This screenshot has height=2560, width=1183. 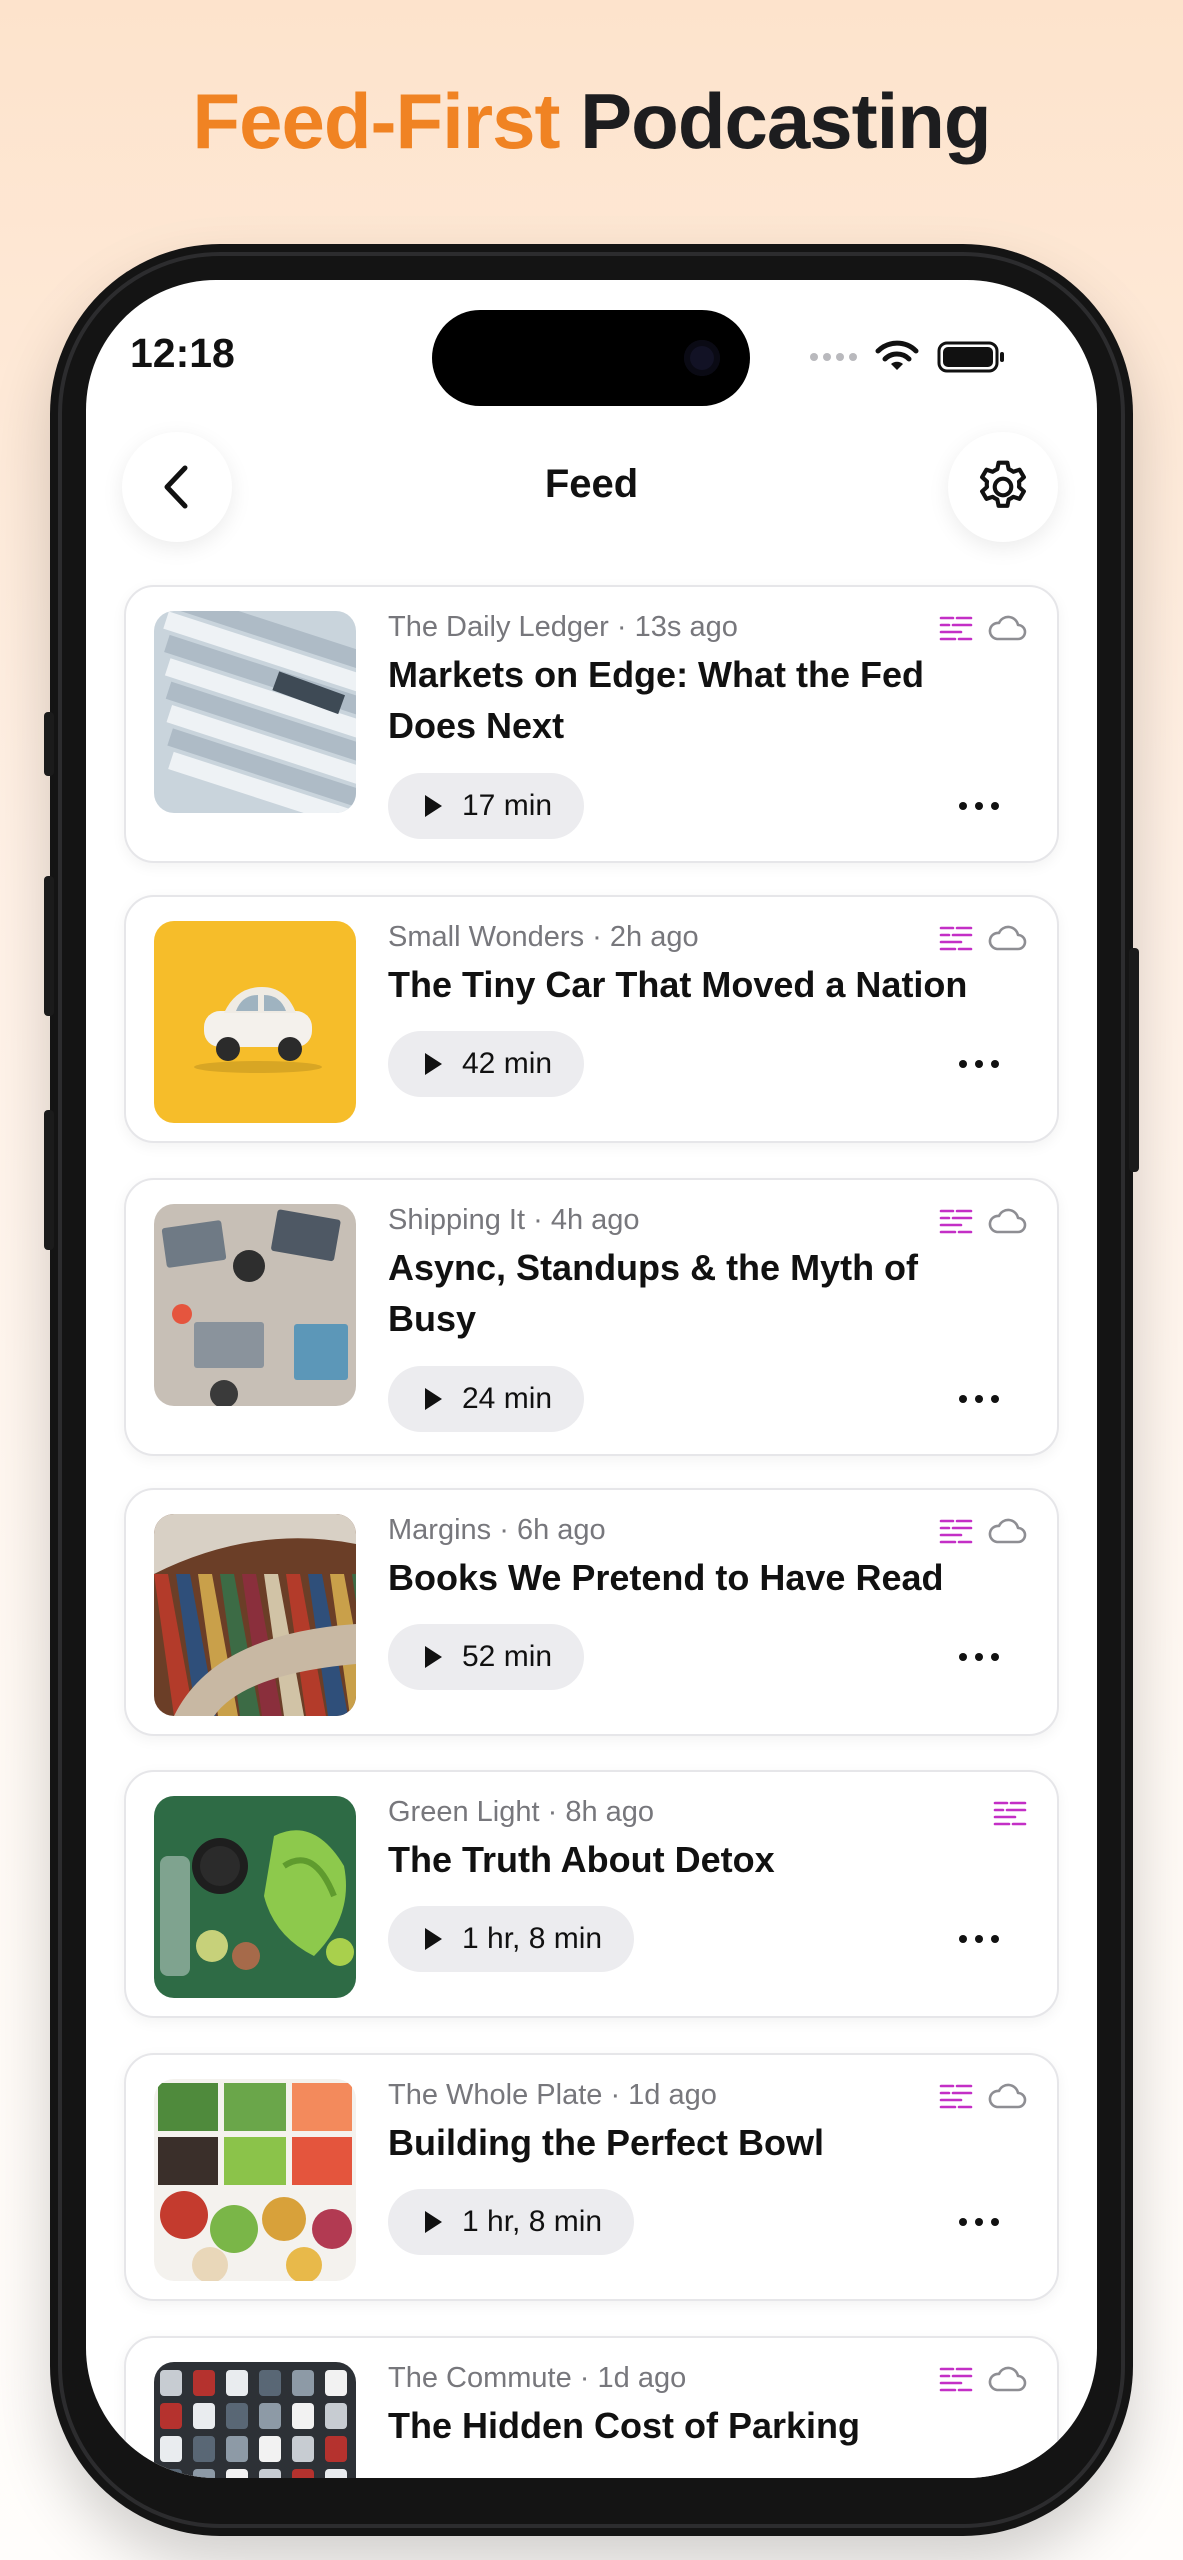 I want to click on episode-age: 4h ago, so click(x=595, y=1220).